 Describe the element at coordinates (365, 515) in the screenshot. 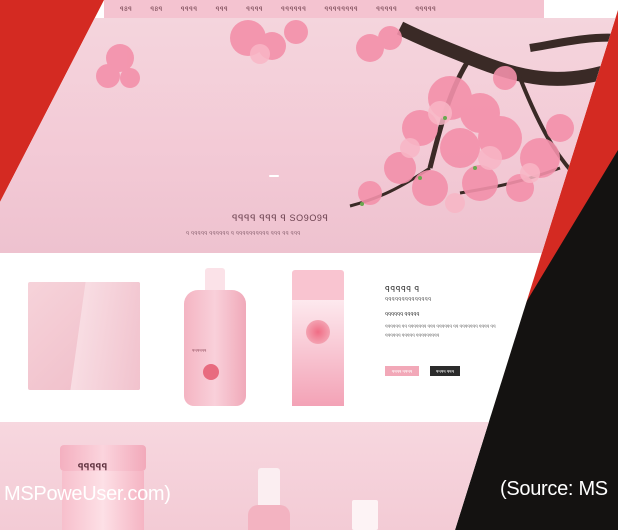

I see `tube-image` at that location.